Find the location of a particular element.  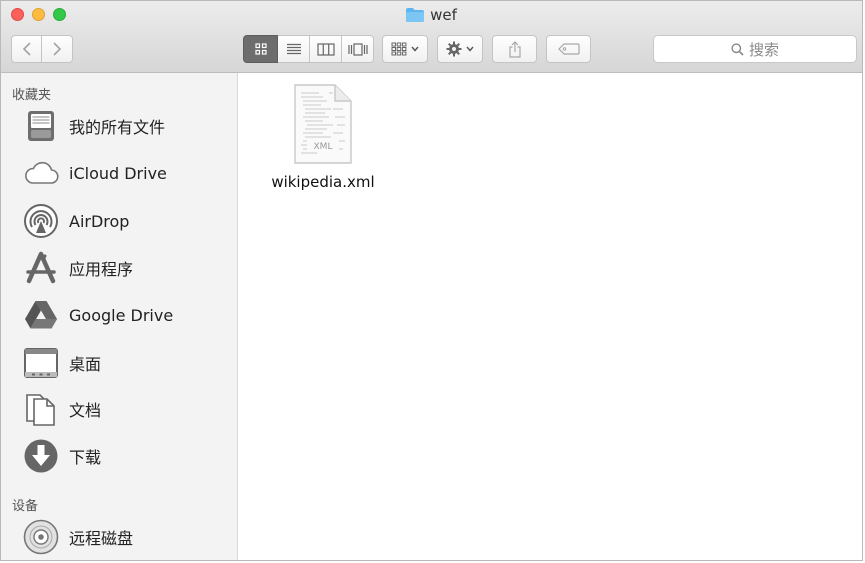

sidebar-item-applications: 应用程序 is located at coordinates (126, 268).